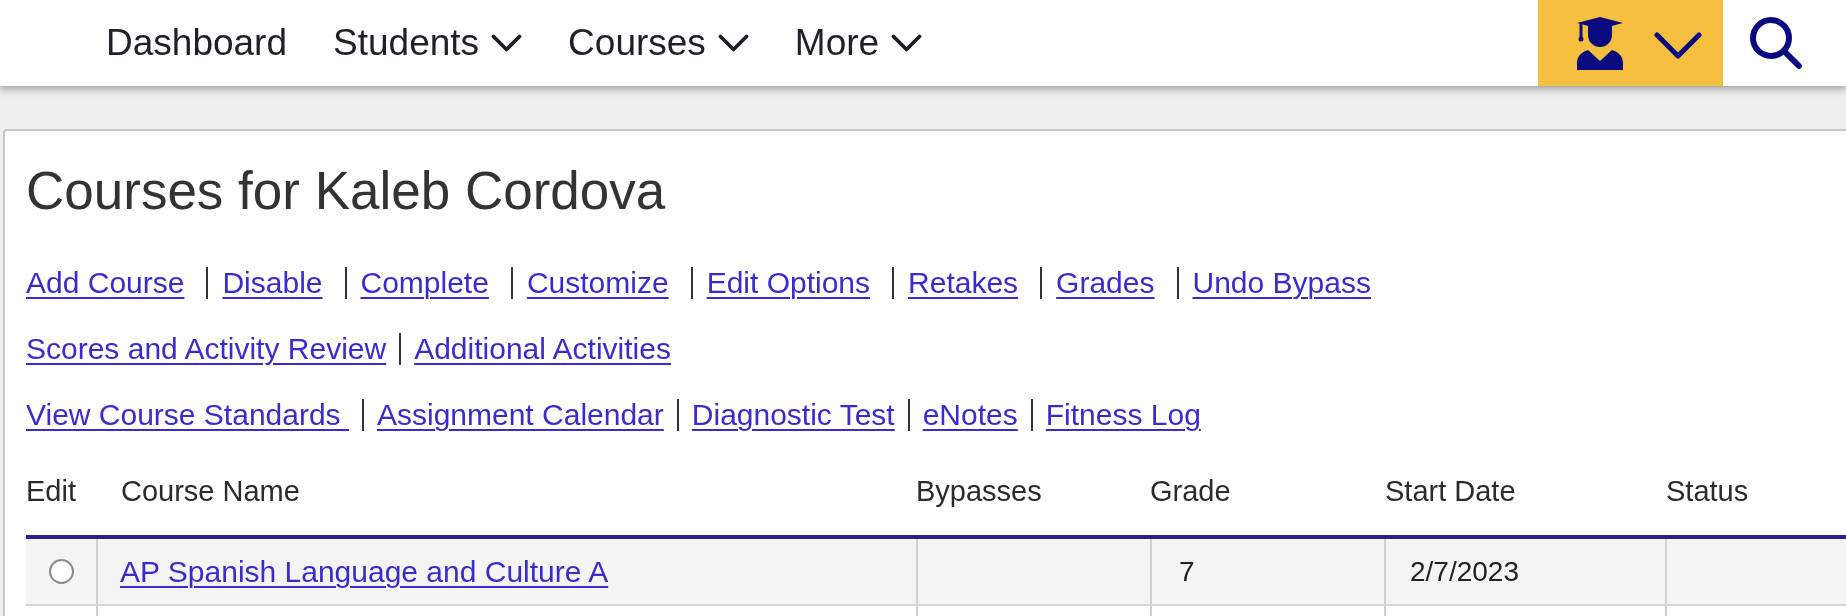 Image resolution: width=1846 pixels, height=616 pixels. I want to click on chevron-down-icon, so click(1678, 45).